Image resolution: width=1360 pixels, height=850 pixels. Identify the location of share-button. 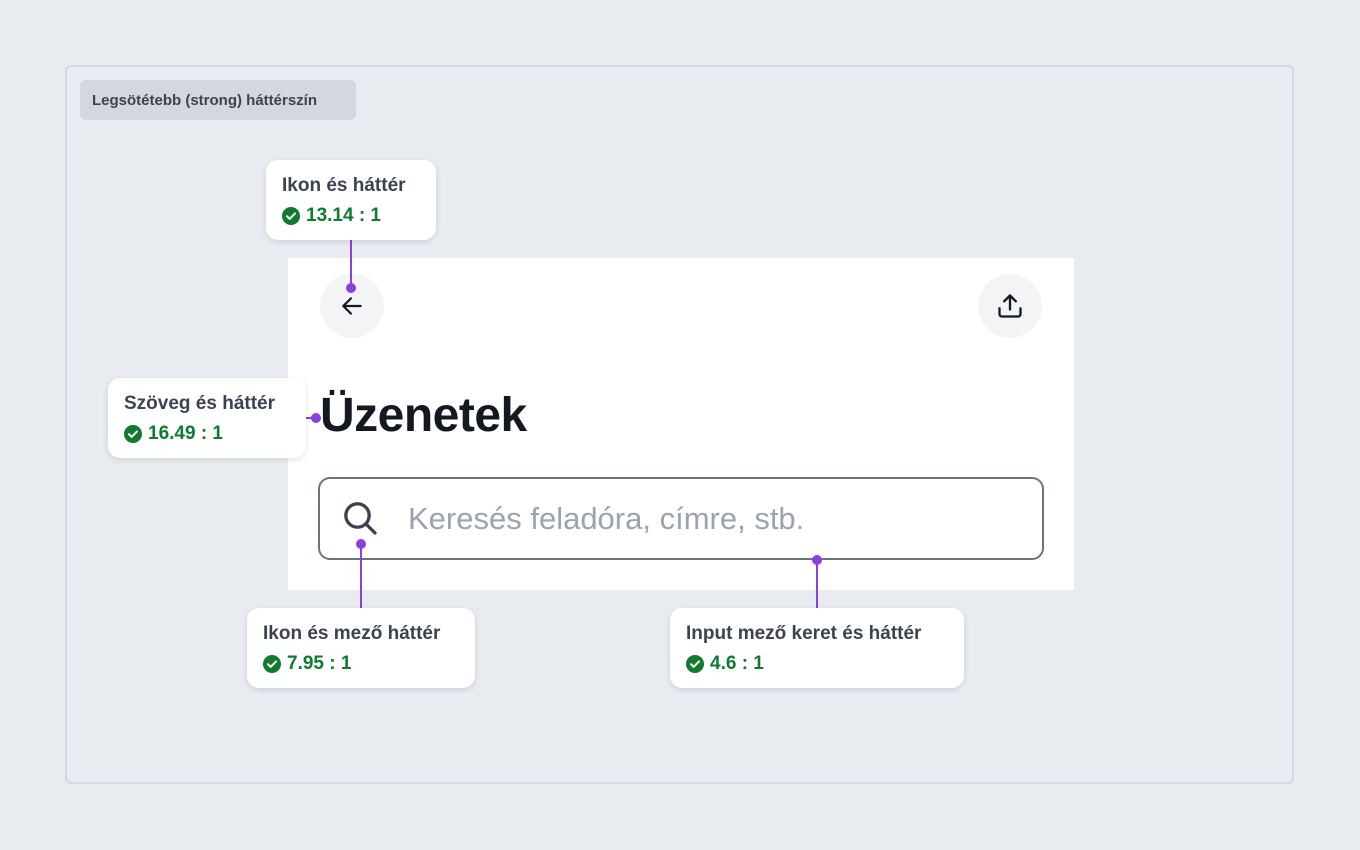
(1010, 306).